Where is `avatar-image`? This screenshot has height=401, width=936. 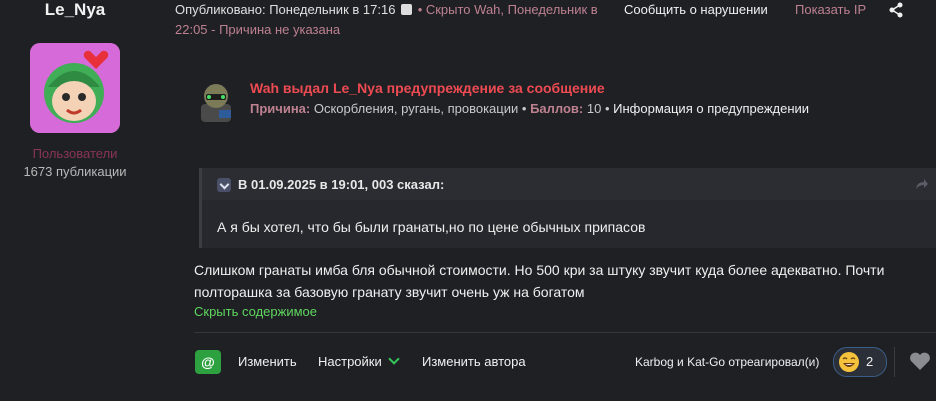 avatar-image is located at coordinates (75, 88).